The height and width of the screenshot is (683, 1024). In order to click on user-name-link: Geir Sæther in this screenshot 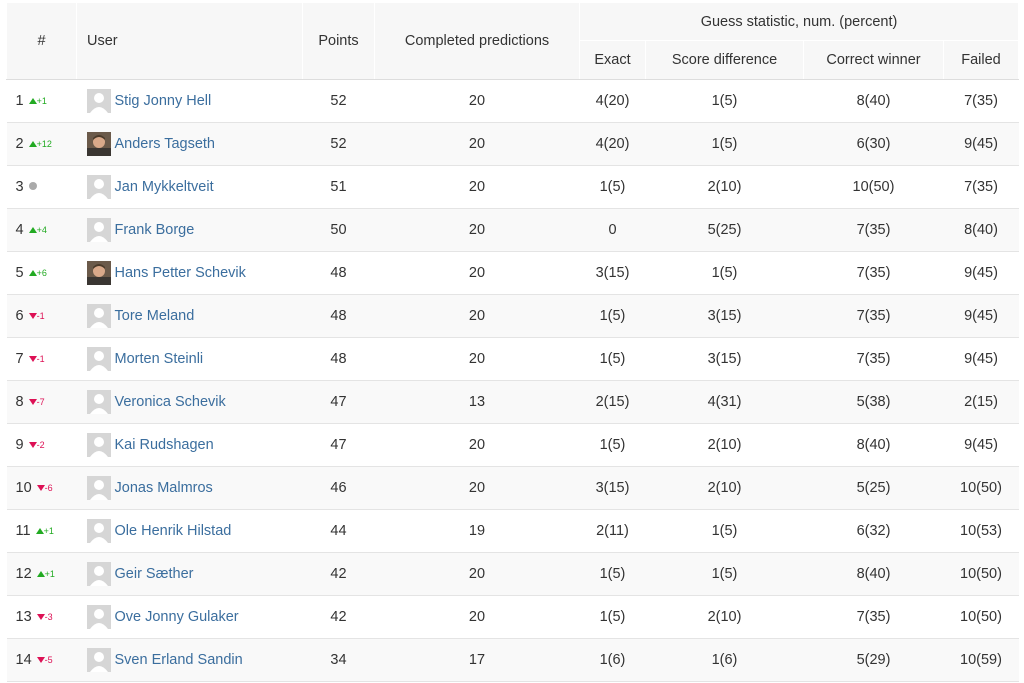, I will do `click(154, 574)`.